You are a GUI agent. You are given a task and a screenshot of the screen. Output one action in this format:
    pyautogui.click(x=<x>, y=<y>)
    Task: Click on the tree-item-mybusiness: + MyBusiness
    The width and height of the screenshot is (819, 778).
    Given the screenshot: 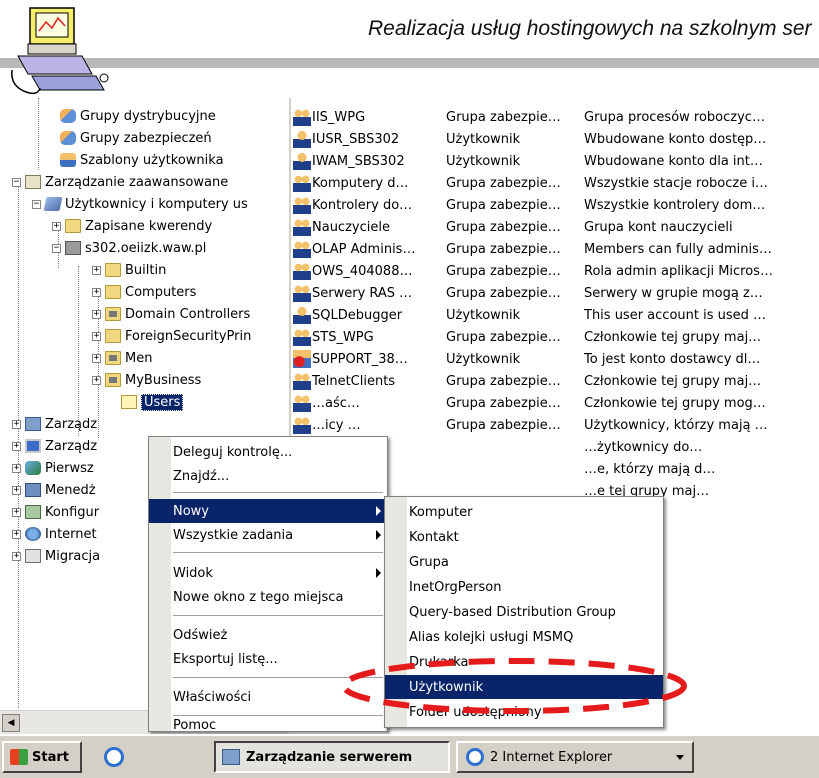 What is the action you would take?
    pyautogui.click(x=146, y=380)
    